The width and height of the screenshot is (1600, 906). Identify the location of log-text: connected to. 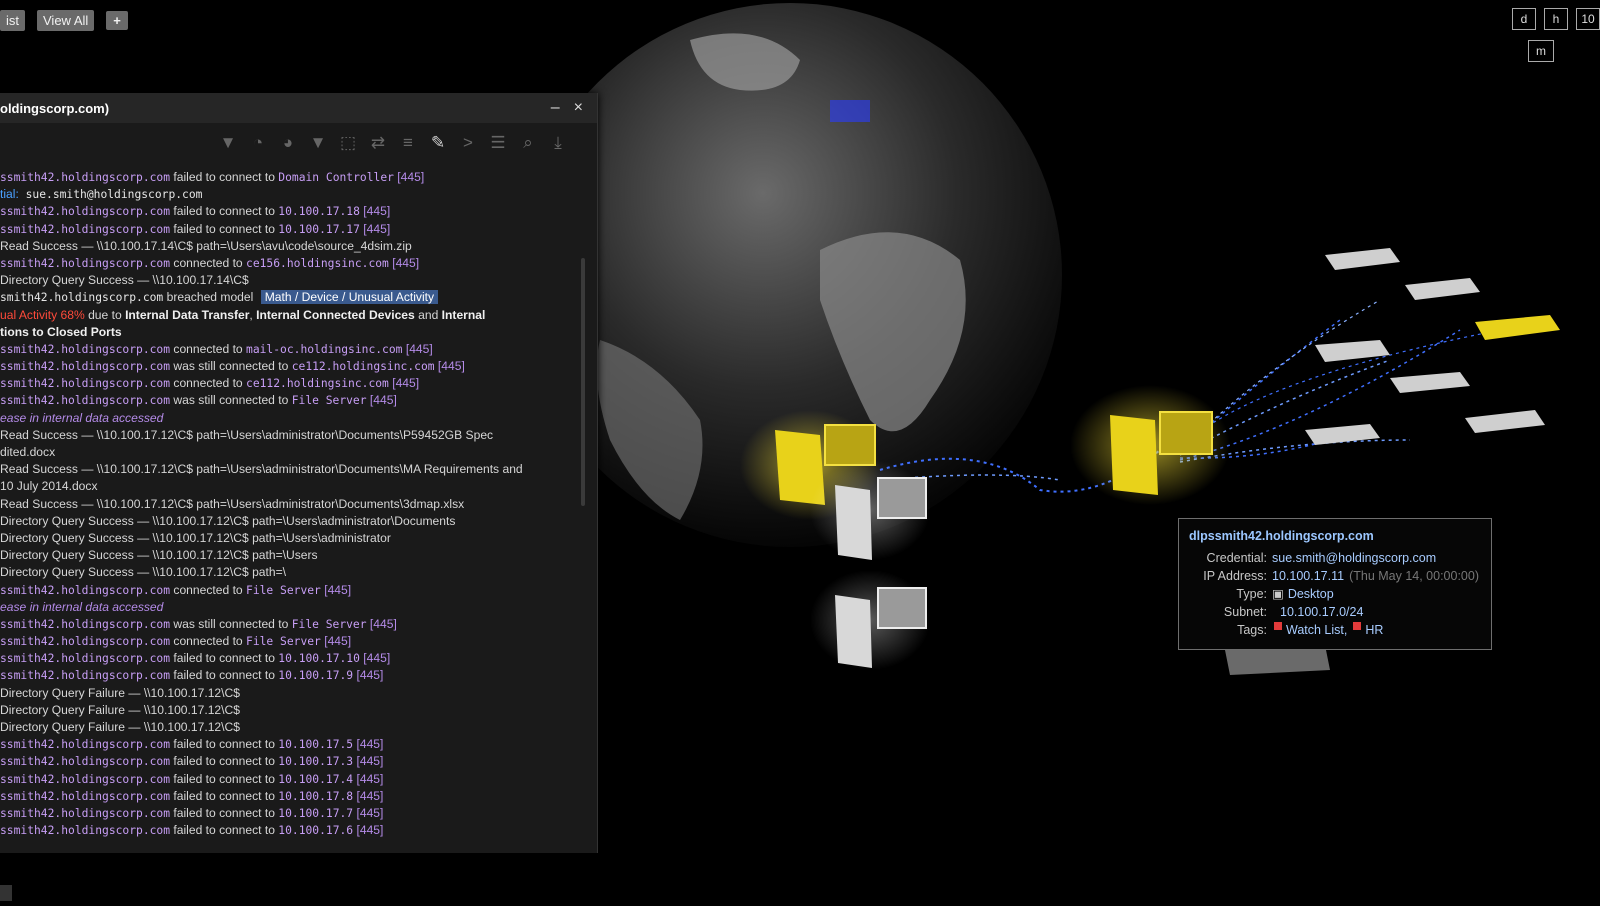
(208, 589).